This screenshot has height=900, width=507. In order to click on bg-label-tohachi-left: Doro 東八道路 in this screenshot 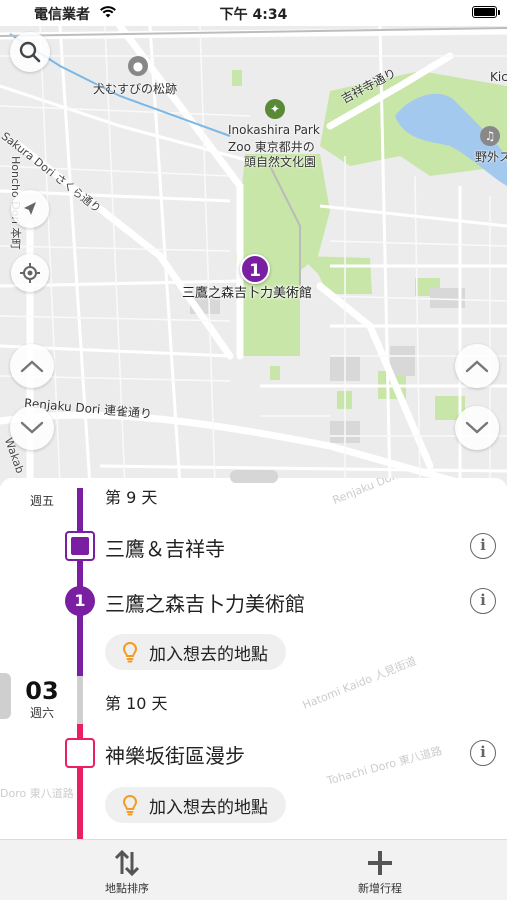, I will do `click(37, 793)`.